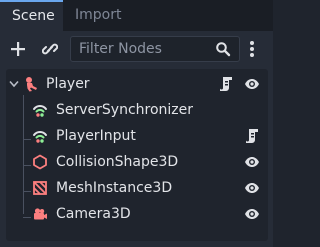  Describe the element at coordinates (103, 15) in the screenshot. I see `tab-import: Import` at that location.